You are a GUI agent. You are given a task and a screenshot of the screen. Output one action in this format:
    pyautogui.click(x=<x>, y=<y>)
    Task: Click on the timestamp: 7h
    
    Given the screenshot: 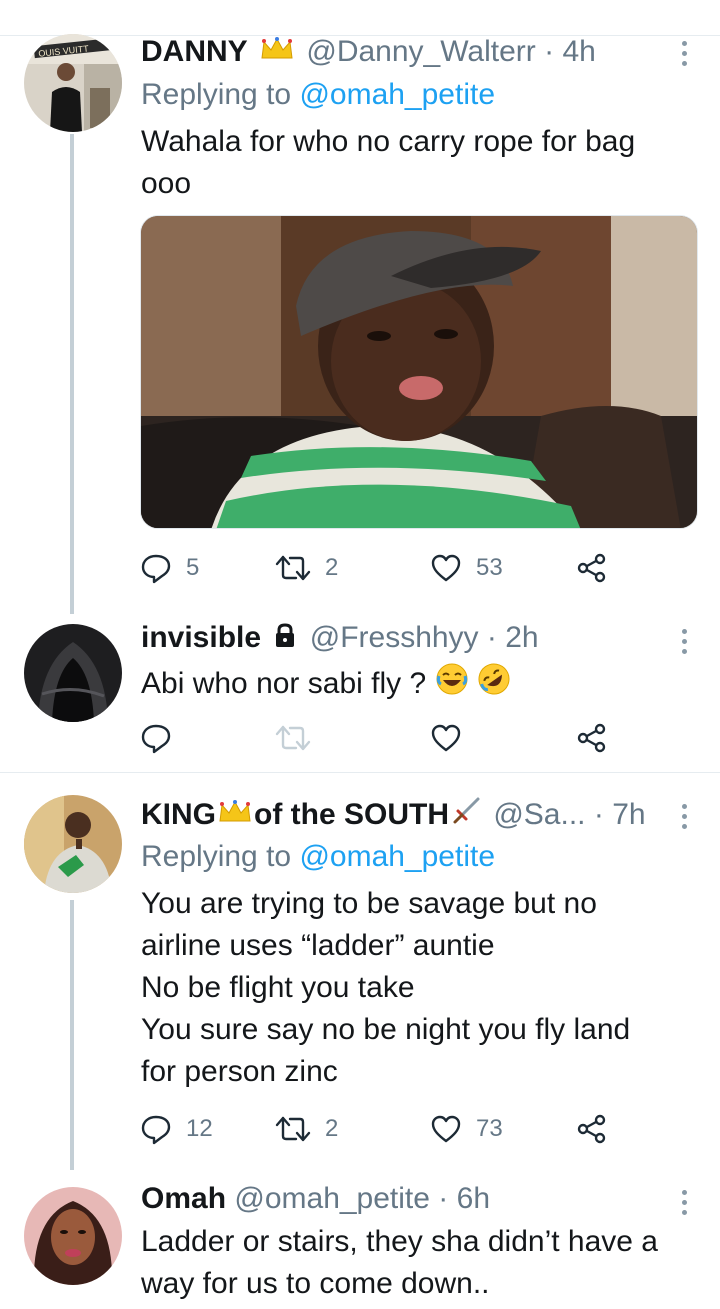 What is the action you would take?
    pyautogui.click(x=628, y=814)
    